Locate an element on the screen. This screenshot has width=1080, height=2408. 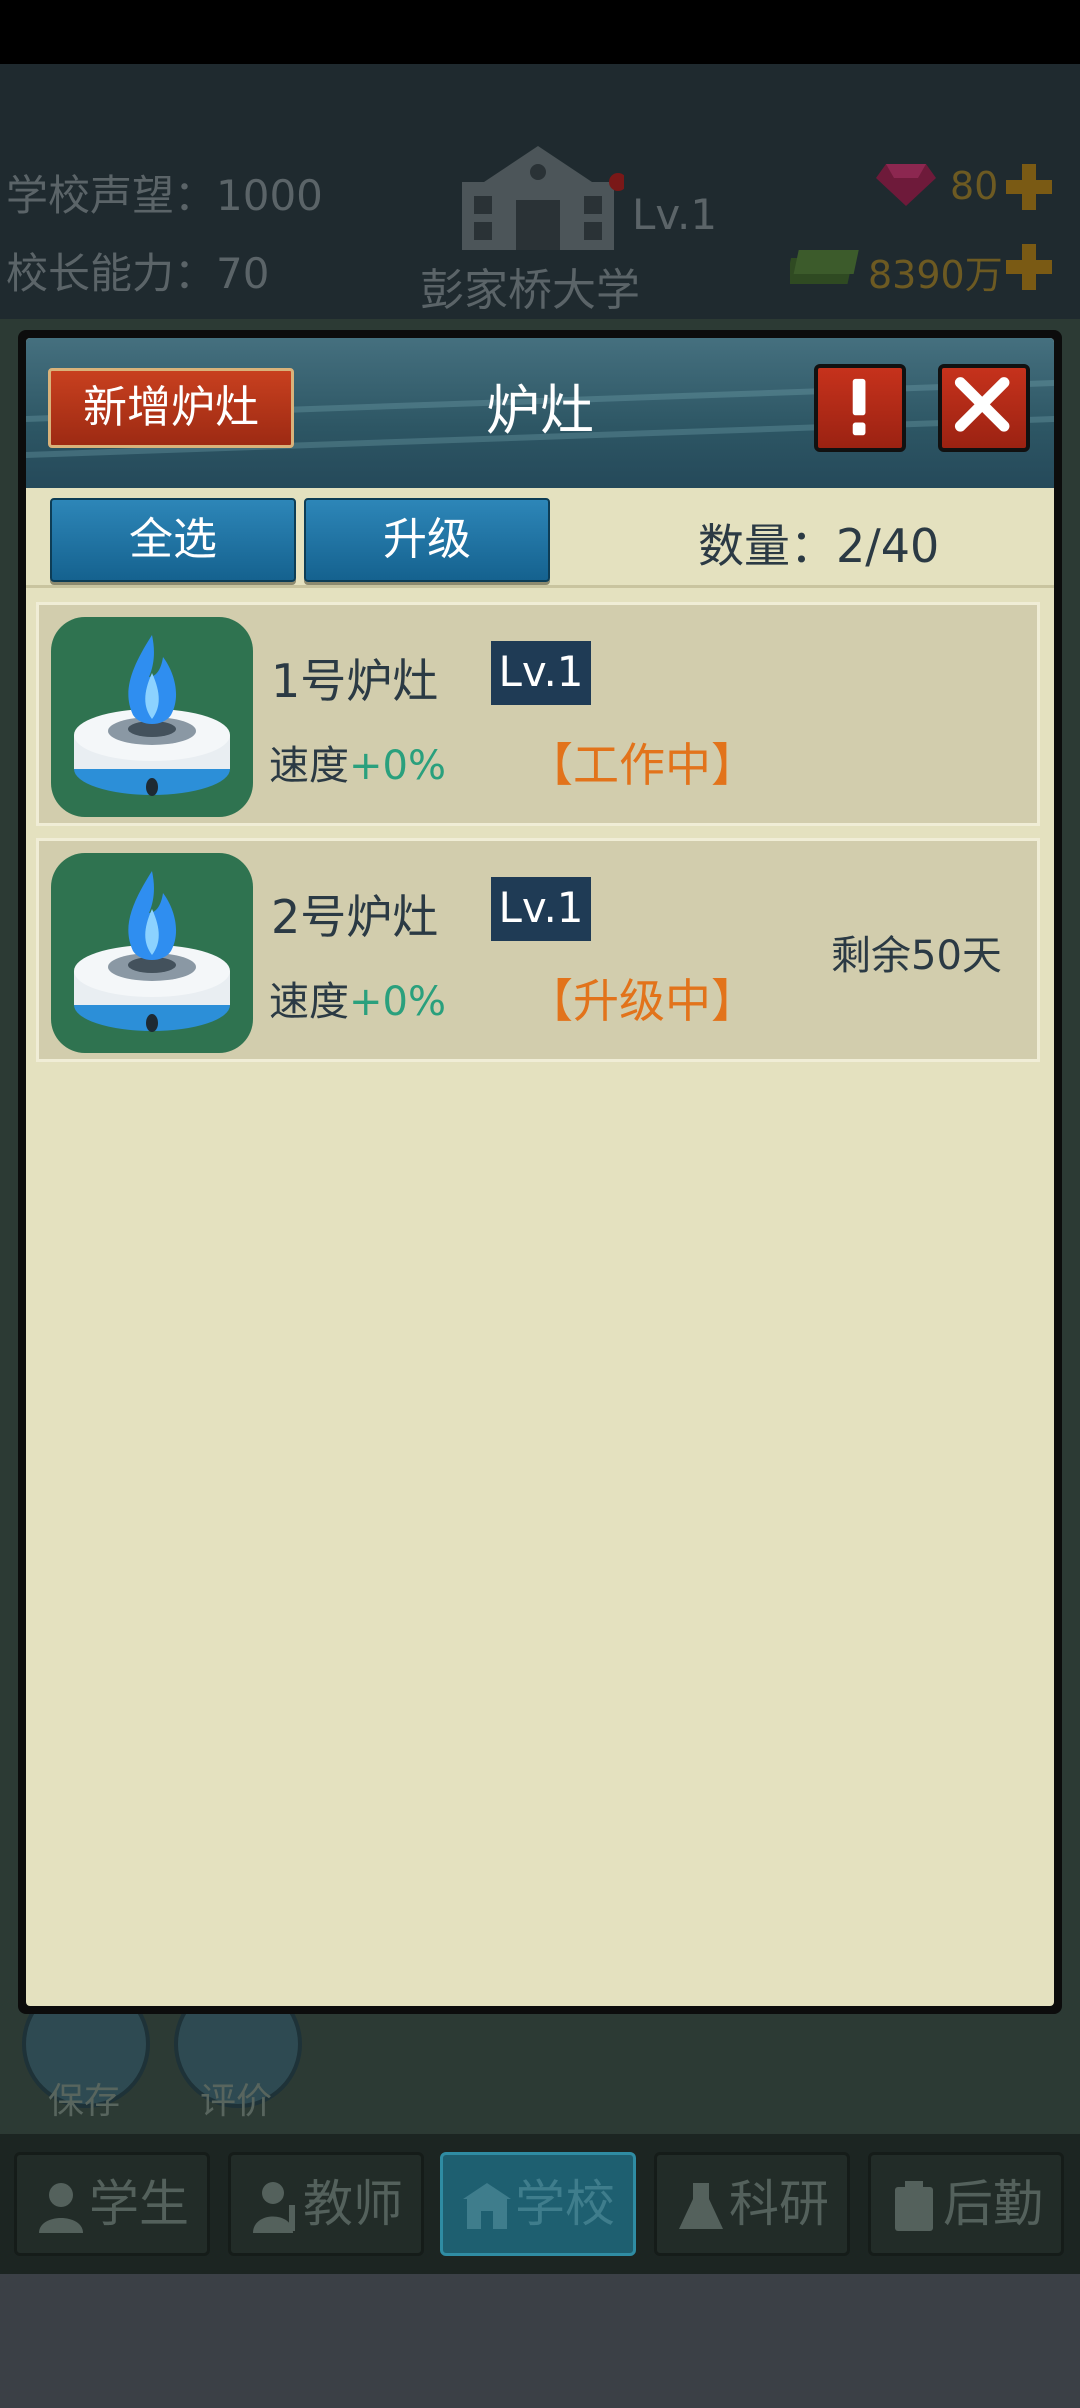
action-row: 全选 升级 数量：2/40 is located at coordinates (540, 538).